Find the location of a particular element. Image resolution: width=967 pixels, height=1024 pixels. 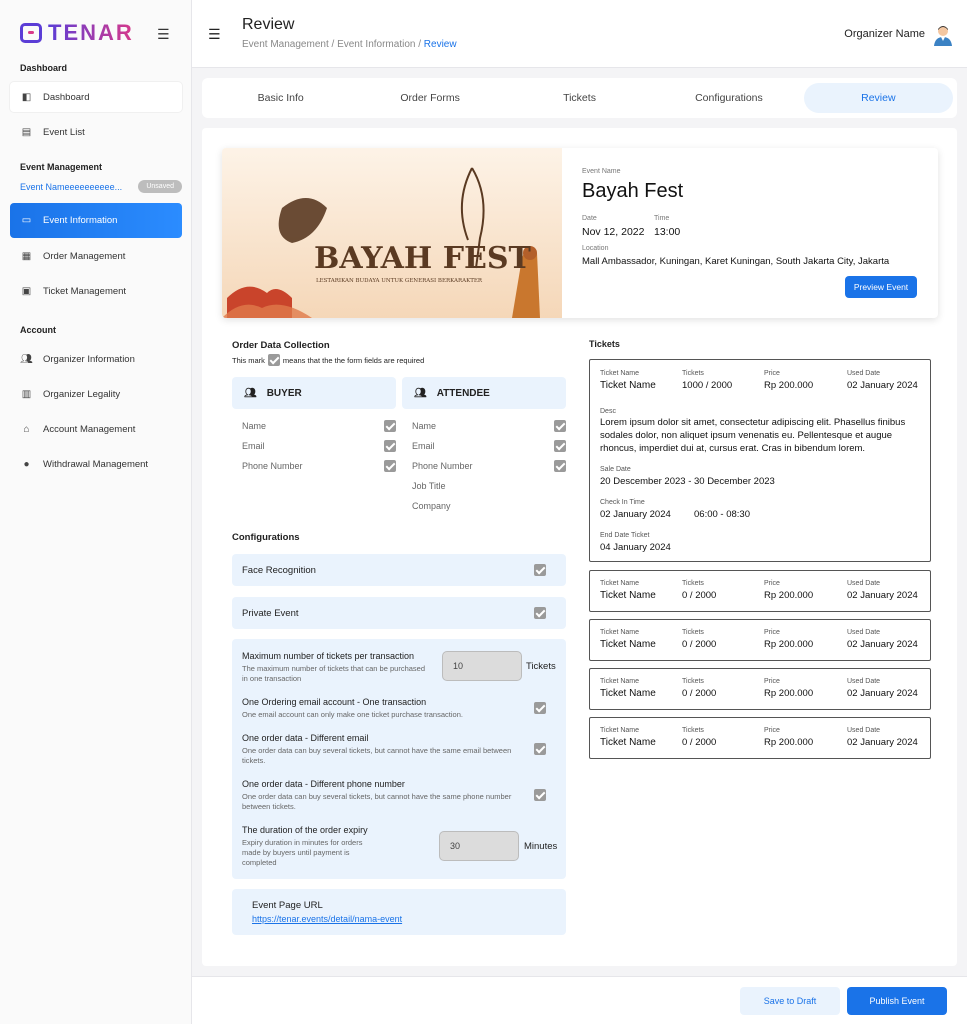

configurations-title: Configurations is located at coordinates (266, 537).